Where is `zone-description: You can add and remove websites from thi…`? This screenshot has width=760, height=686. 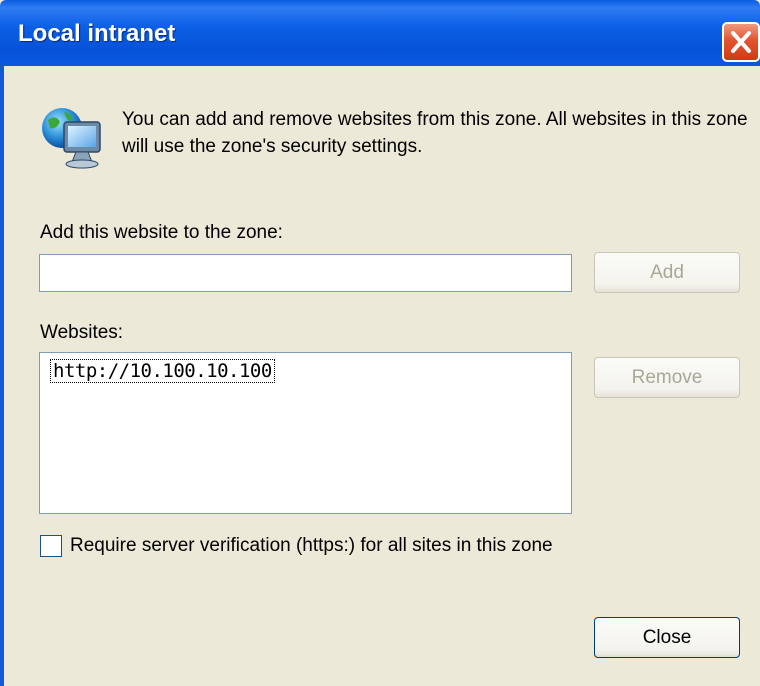
zone-description: You can add and remove websites from thi… is located at coordinates (435, 133).